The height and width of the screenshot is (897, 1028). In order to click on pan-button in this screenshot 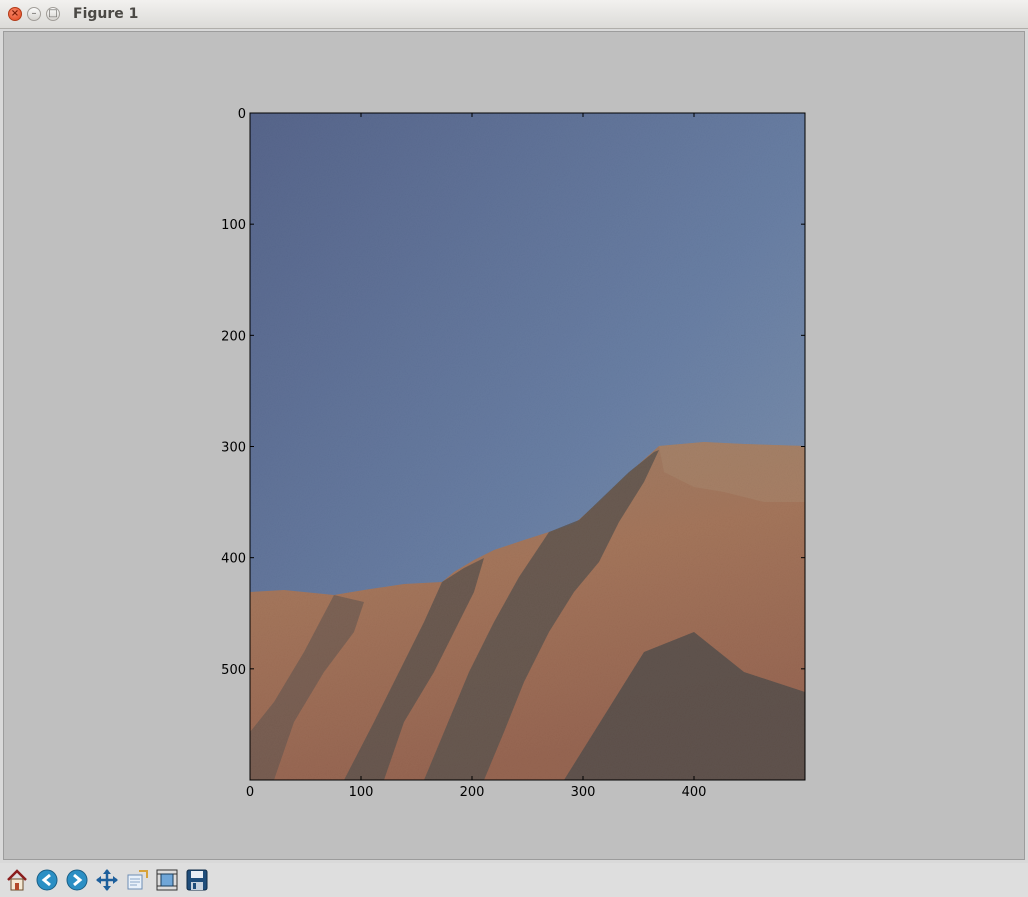, I will do `click(107, 880)`.